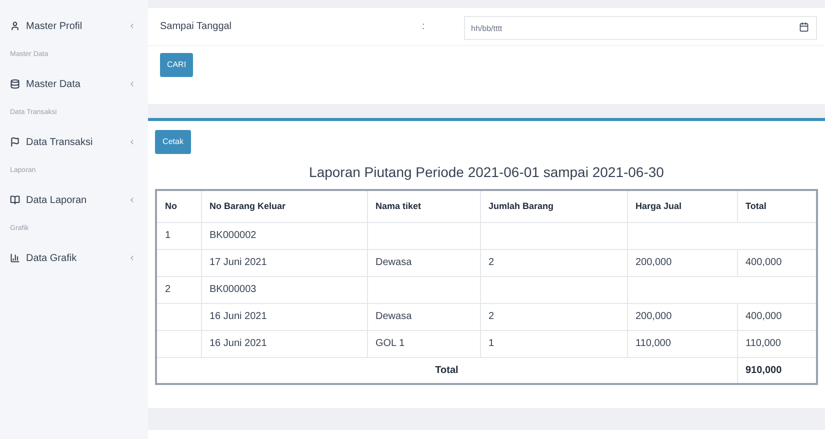 Image resolution: width=825 pixels, height=439 pixels. Describe the element at coordinates (15, 258) in the screenshot. I see `bar-chart-icon` at that location.